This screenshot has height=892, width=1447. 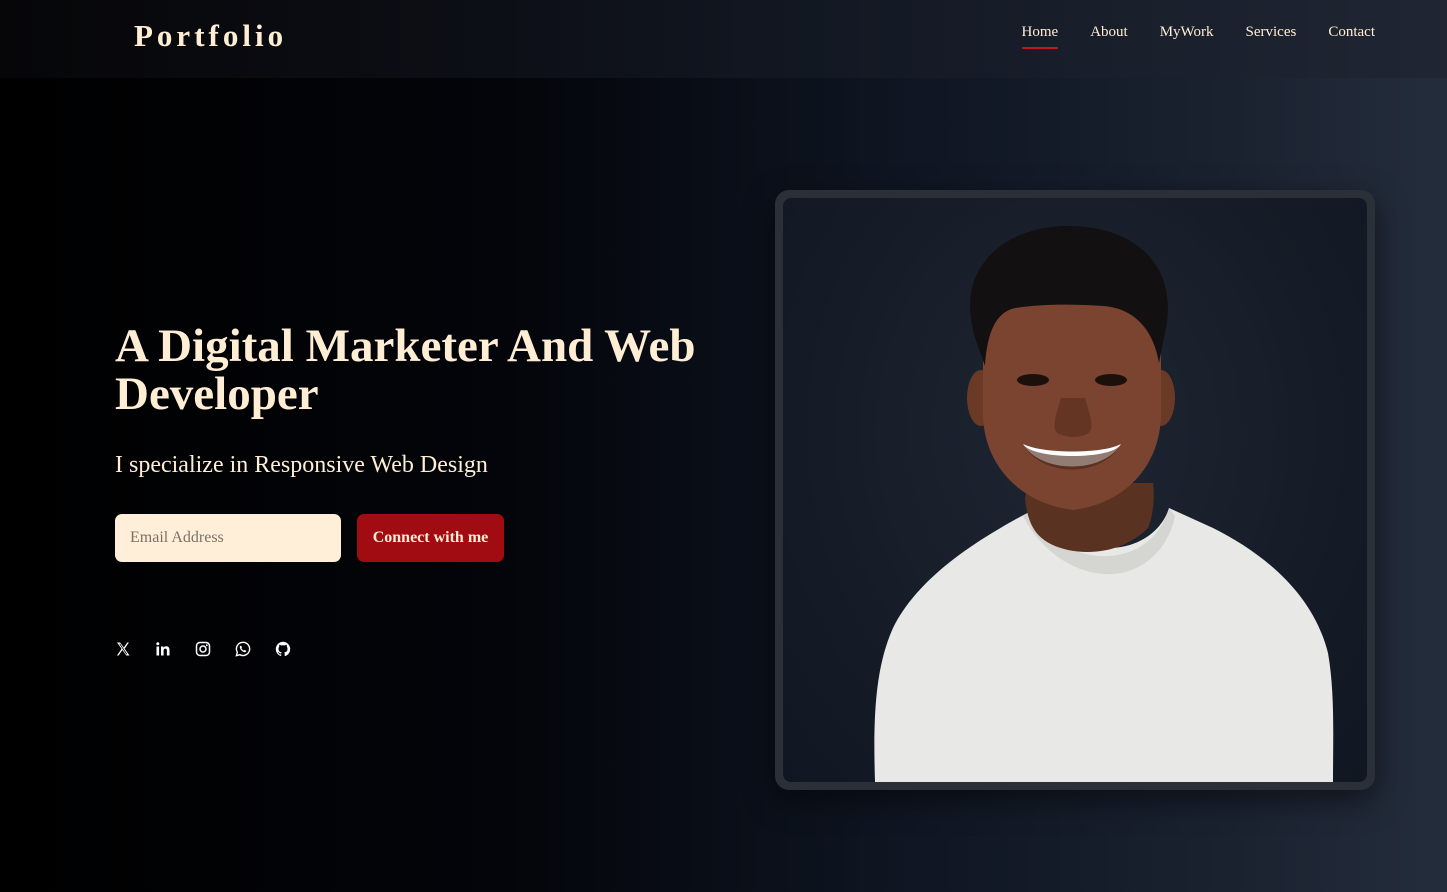 I want to click on nav-link-mywork: MyWork, so click(x=1187, y=35).